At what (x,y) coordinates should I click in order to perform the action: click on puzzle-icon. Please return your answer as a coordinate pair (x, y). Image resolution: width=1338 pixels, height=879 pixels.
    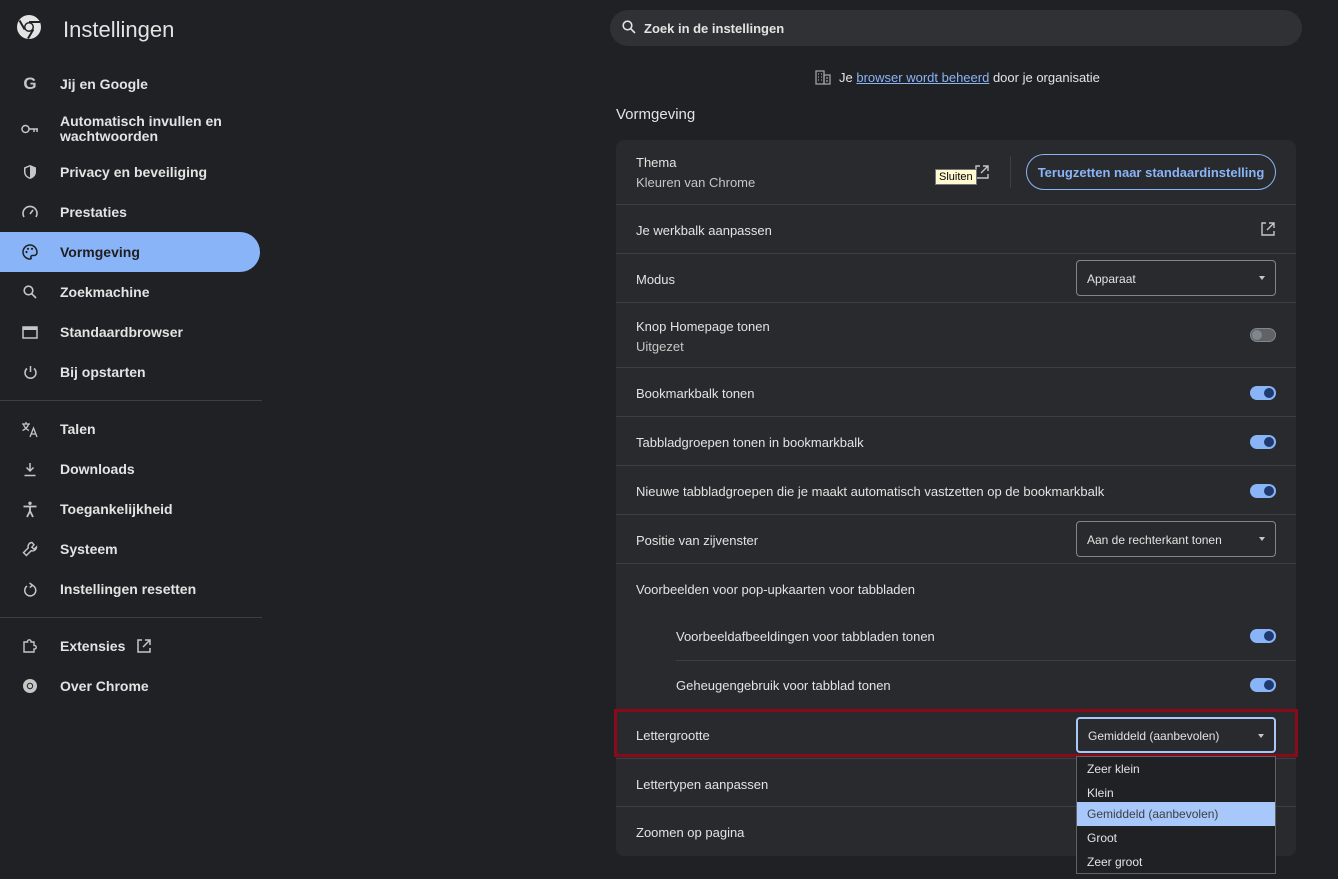
    Looking at the image, I should click on (30, 646).